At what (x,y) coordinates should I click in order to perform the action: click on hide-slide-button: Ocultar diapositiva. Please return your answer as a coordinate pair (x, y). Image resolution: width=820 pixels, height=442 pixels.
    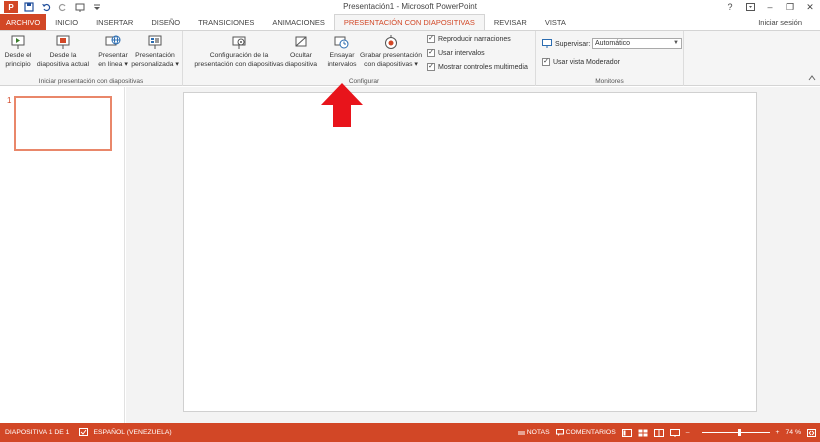
    Looking at the image, I should click on (301, 51).